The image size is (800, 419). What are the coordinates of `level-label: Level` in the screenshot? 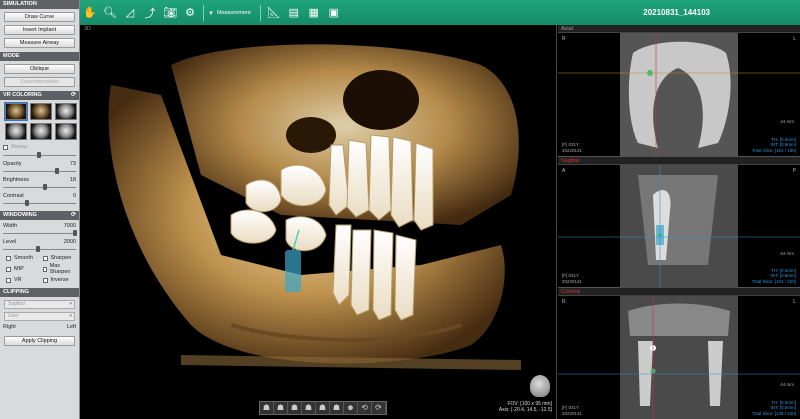 It's located at (10, 242).